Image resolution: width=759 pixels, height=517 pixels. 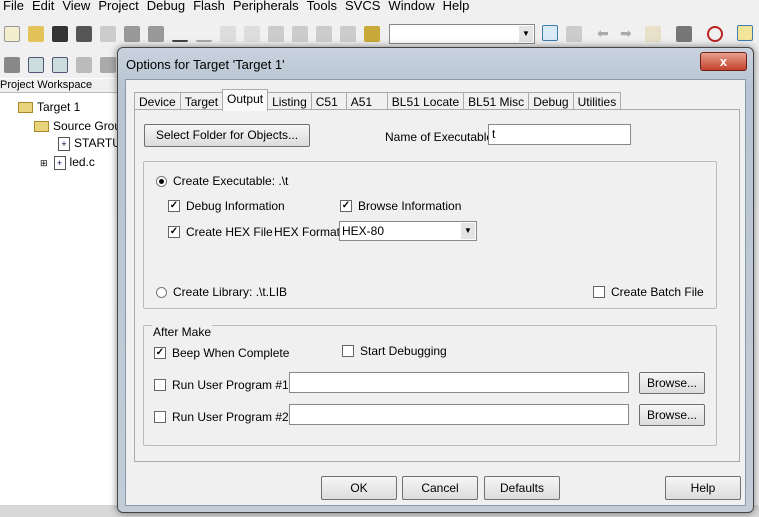 I want to click on paste-icon, so click(x=156, y=34).